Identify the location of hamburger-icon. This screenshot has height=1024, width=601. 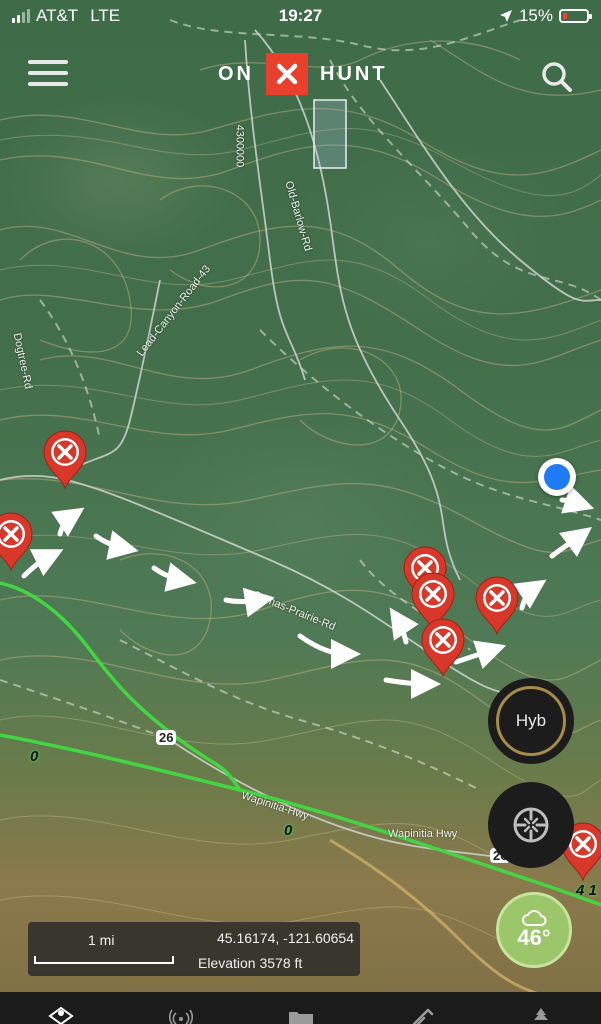
(48, 76).